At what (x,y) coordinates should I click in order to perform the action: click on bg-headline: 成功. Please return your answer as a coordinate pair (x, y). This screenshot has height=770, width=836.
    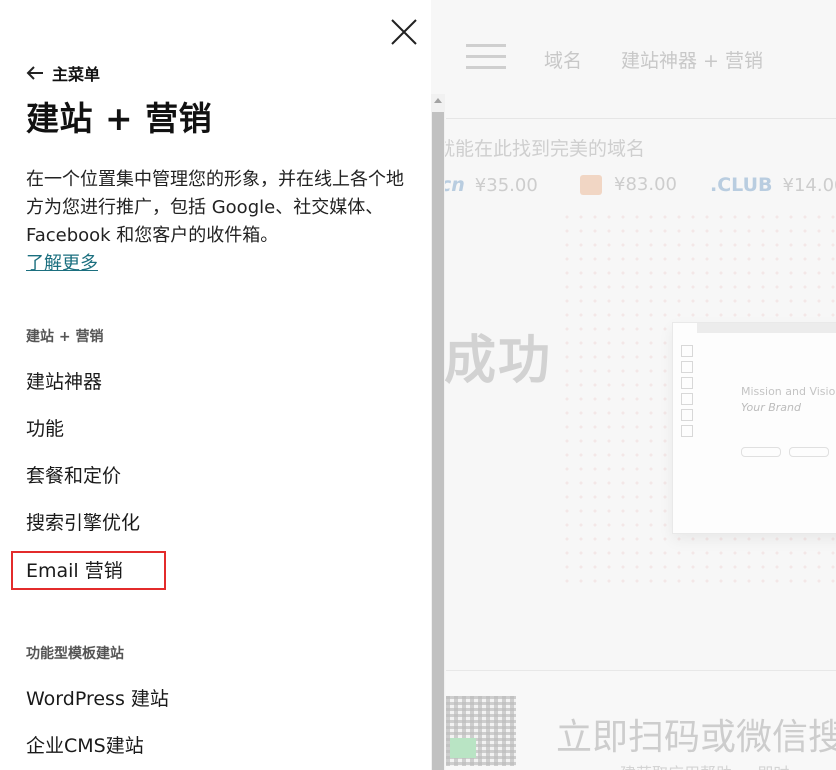
    Looking at the image, I should click on (498, 361).